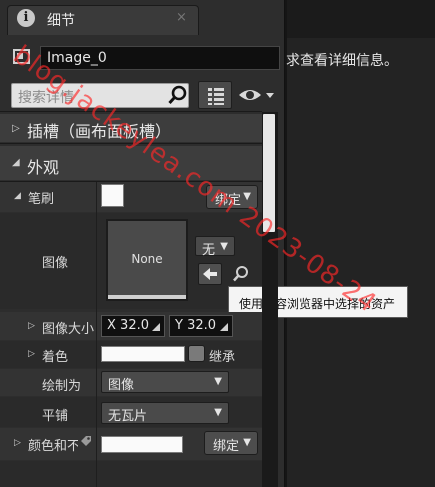 This screenshot has height=487, width=435. I want to click on inherit-checkbox, so click(196, 353).